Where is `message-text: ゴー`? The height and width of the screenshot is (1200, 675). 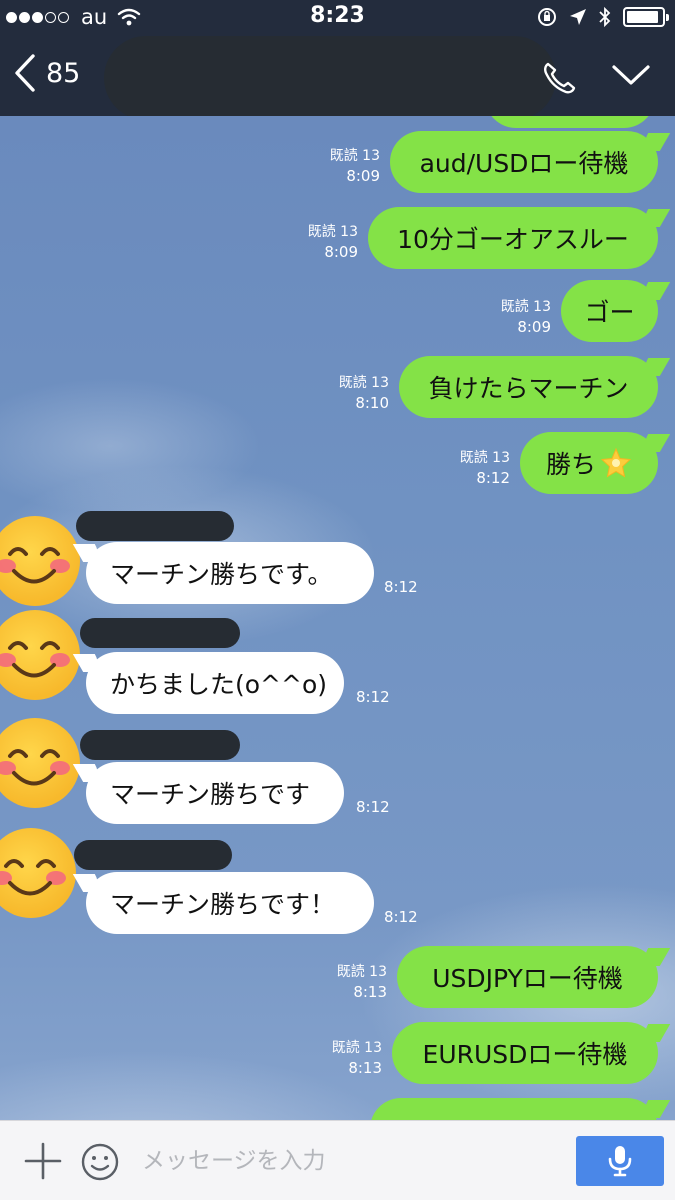
message-text: ゴー is located at coordinates (609, 312).